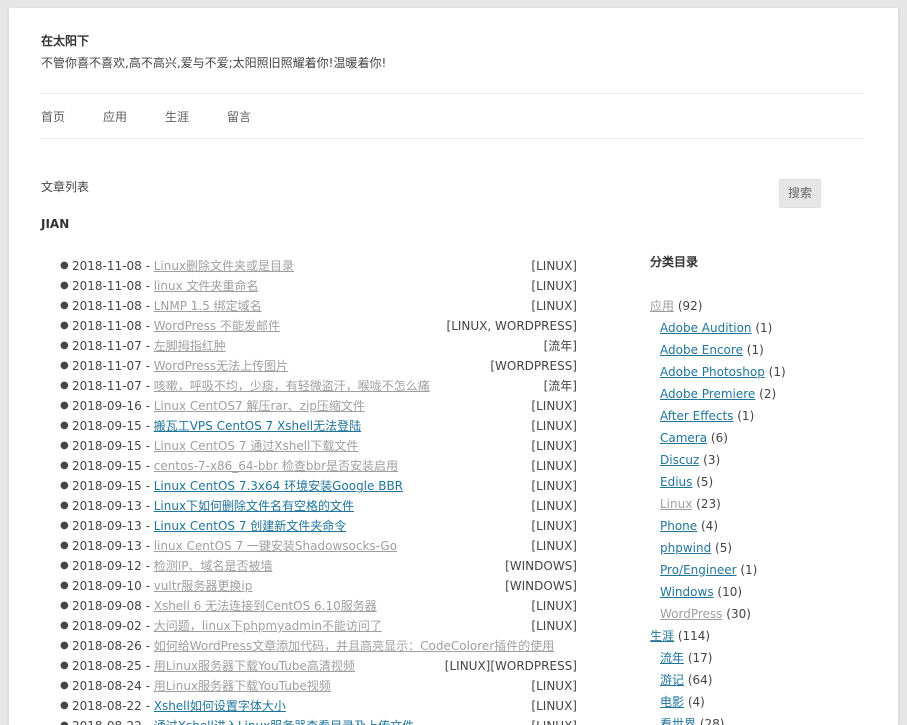 The height and width of the screenshot is (725, 907). Describe the element at coordinates (765, 719) in the screenshot. I see `category-item: 看世界 (28)` at that location.